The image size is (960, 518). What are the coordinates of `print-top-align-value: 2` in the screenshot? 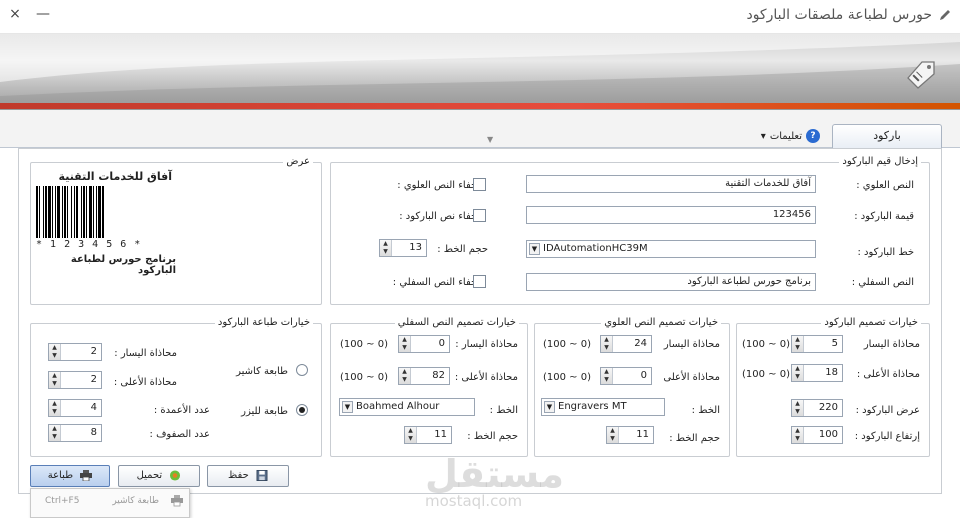 It's located at (93, 379).